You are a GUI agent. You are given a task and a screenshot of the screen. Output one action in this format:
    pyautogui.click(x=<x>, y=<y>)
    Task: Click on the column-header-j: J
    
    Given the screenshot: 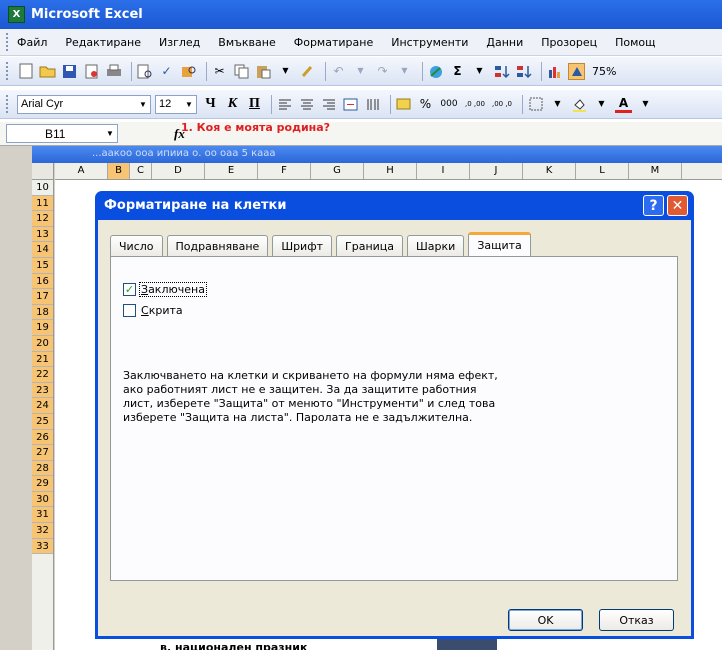 What is the action you would take?
    pyautogui.click(x=496, y=171)
    